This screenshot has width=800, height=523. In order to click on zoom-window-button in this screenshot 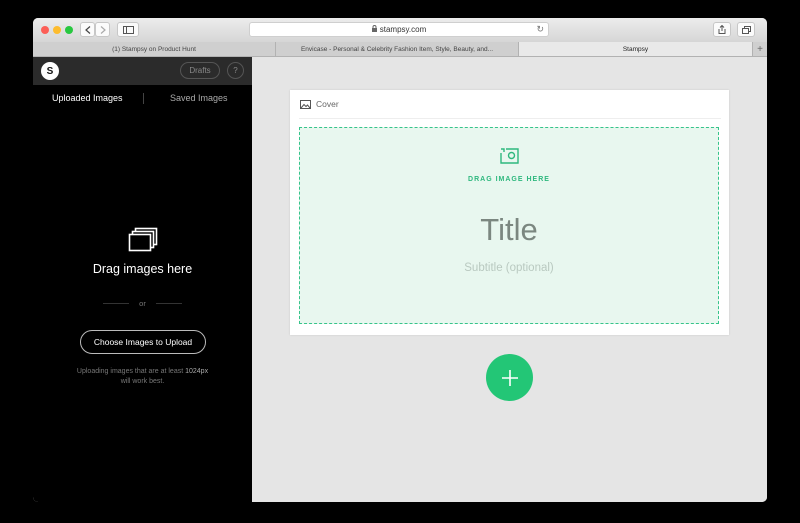, I will do `click(69, 30)`.